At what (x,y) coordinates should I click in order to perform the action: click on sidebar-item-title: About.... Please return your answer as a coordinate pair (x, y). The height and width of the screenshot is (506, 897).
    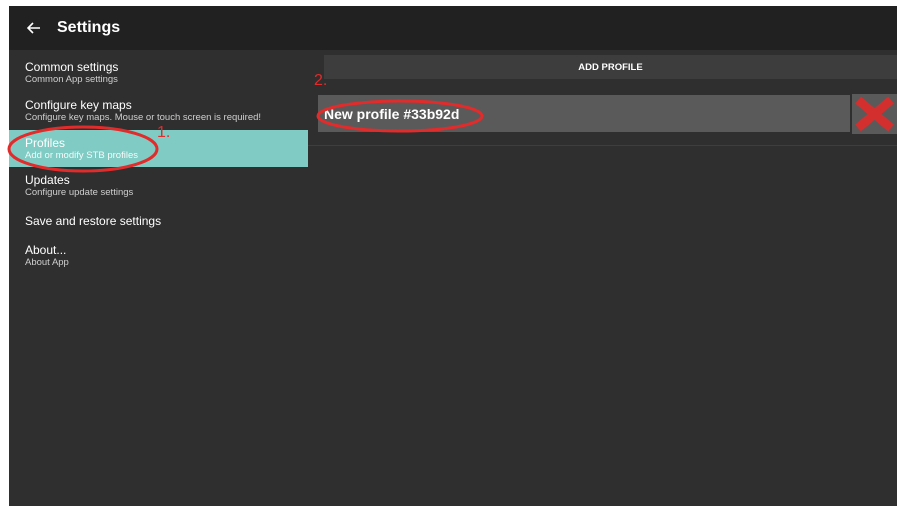
    Looking at the image, I should click on (46, 250).